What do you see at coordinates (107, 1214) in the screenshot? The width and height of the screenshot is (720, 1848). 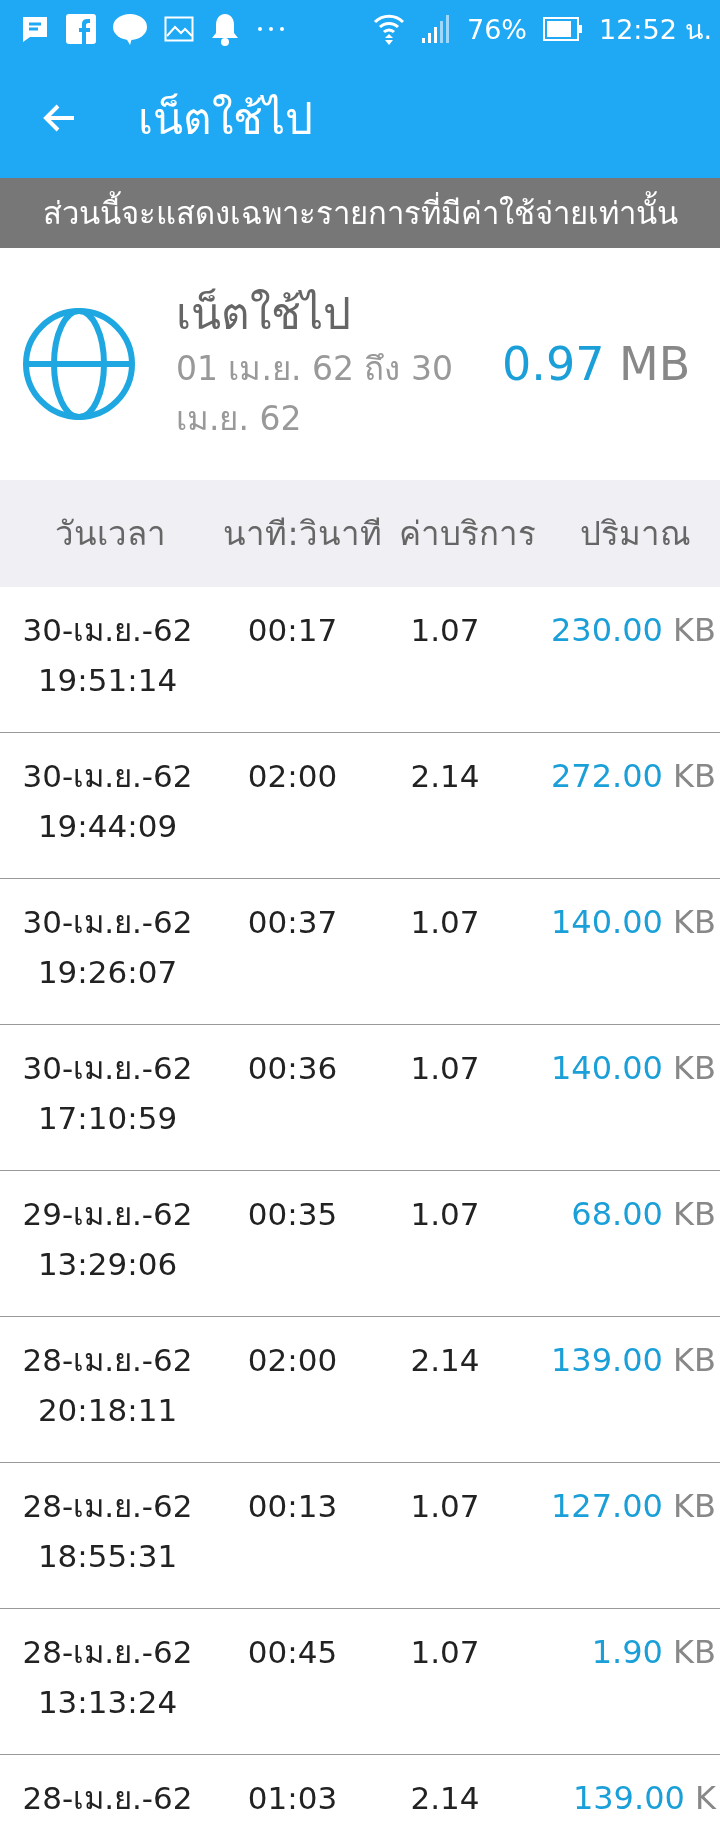 I see `date-cell-text: 29-เม.ย.-62` at bounding box center [107, 1214].